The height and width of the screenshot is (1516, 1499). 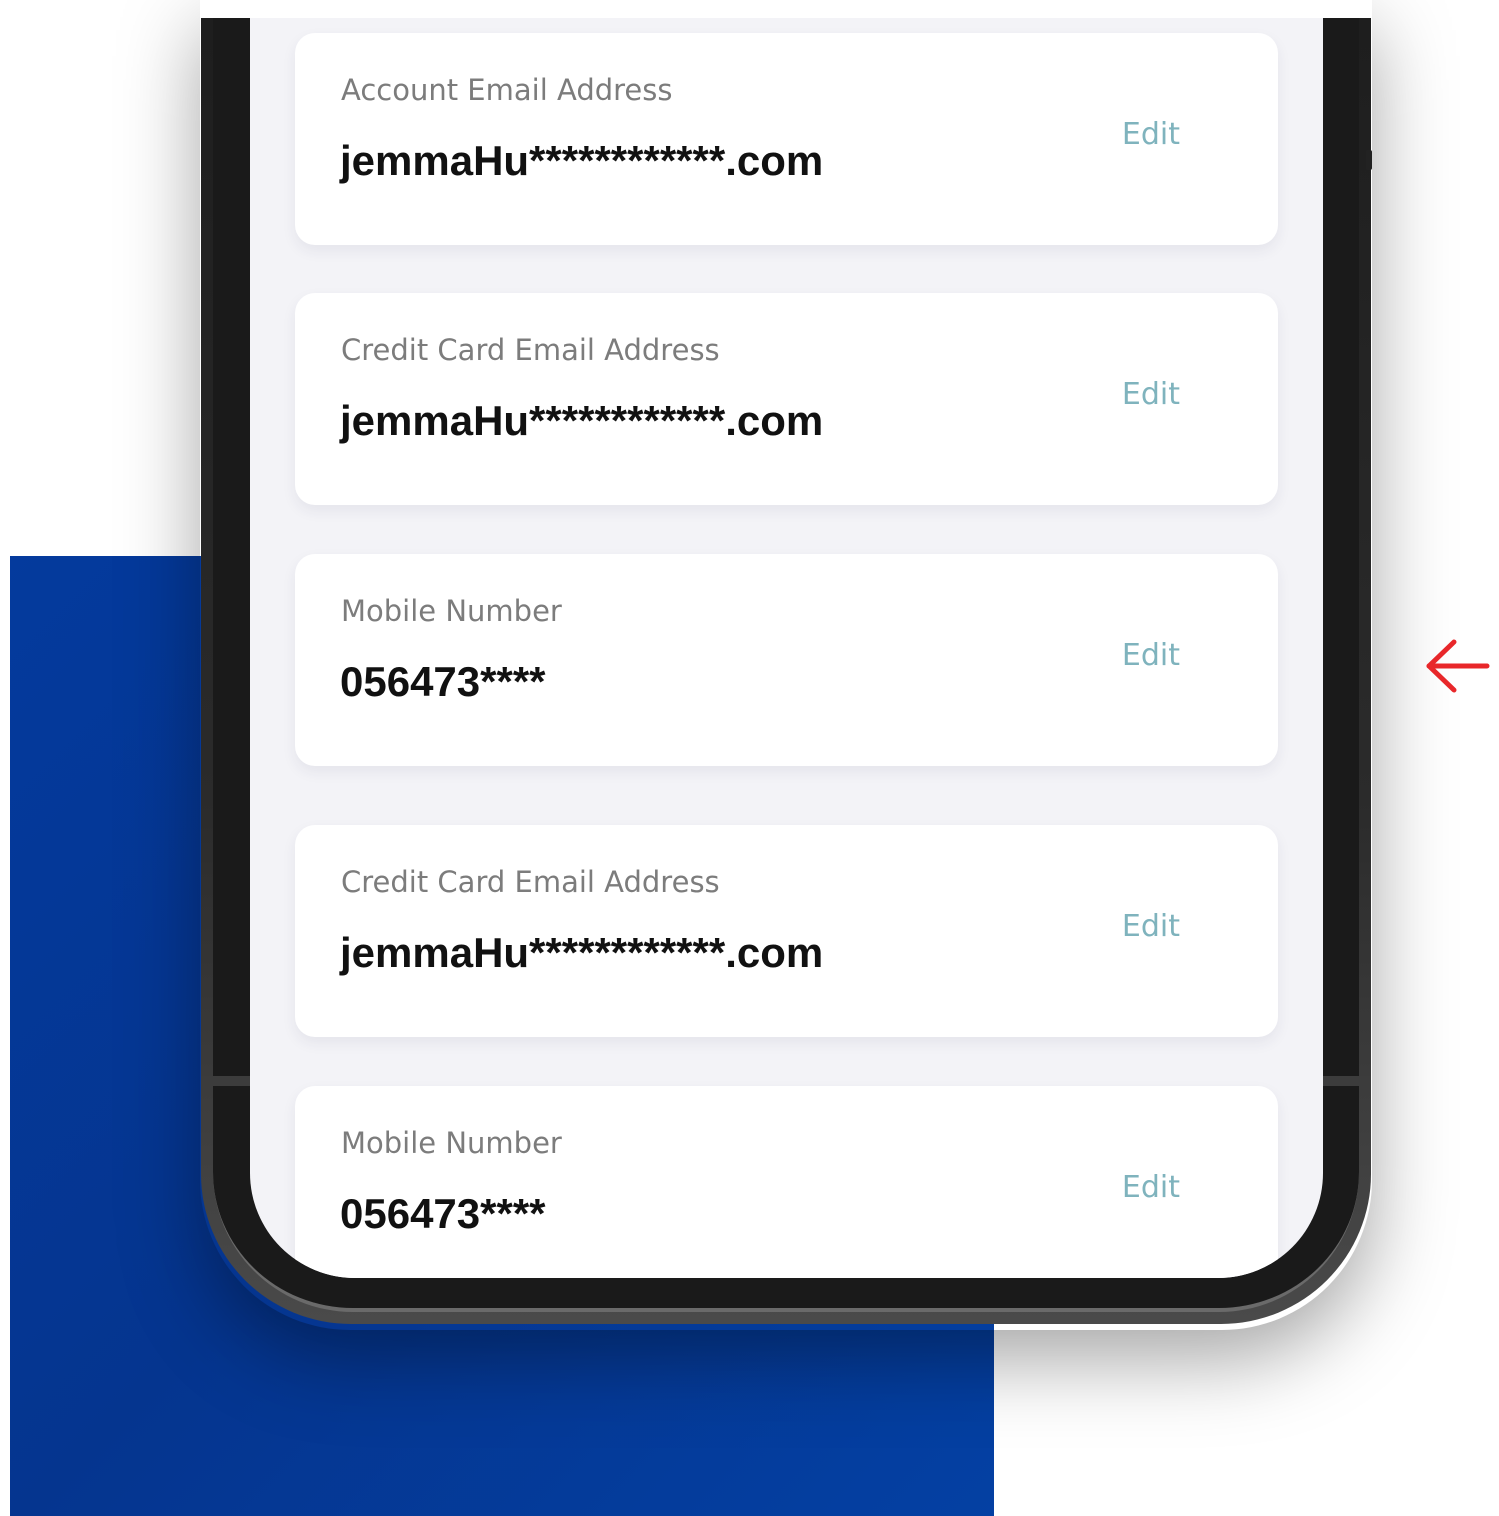 What do you see at coordinates (1369, 160) in the screenshot?
I see `phone-side-button` at bounding box center [1369, 160].